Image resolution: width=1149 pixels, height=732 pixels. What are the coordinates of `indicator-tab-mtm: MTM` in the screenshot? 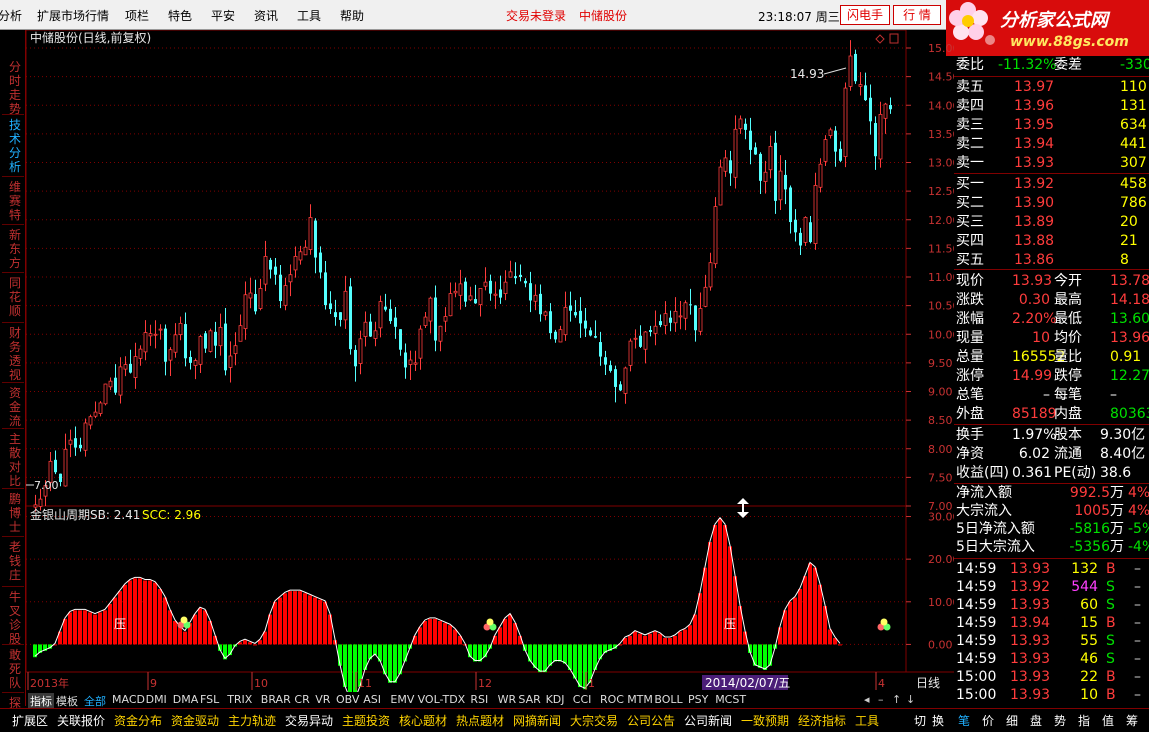 It's located at (640, 699).